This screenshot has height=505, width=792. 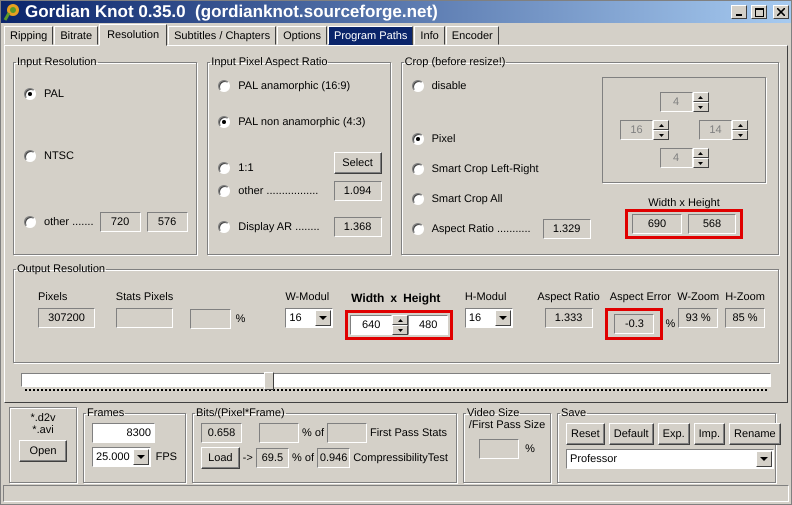 I want to click on value-field: 69.5, so click(x=272, y=458).